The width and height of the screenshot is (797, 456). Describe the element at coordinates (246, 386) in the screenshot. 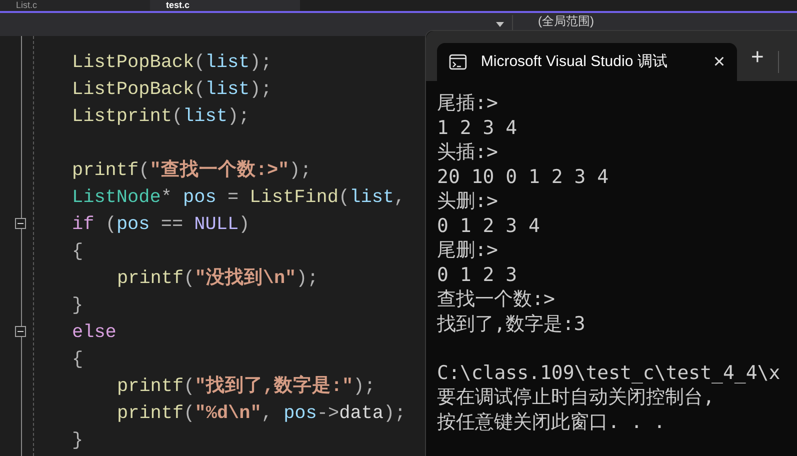

I see `code-line: printf("找到了,数字是:");` at that location.